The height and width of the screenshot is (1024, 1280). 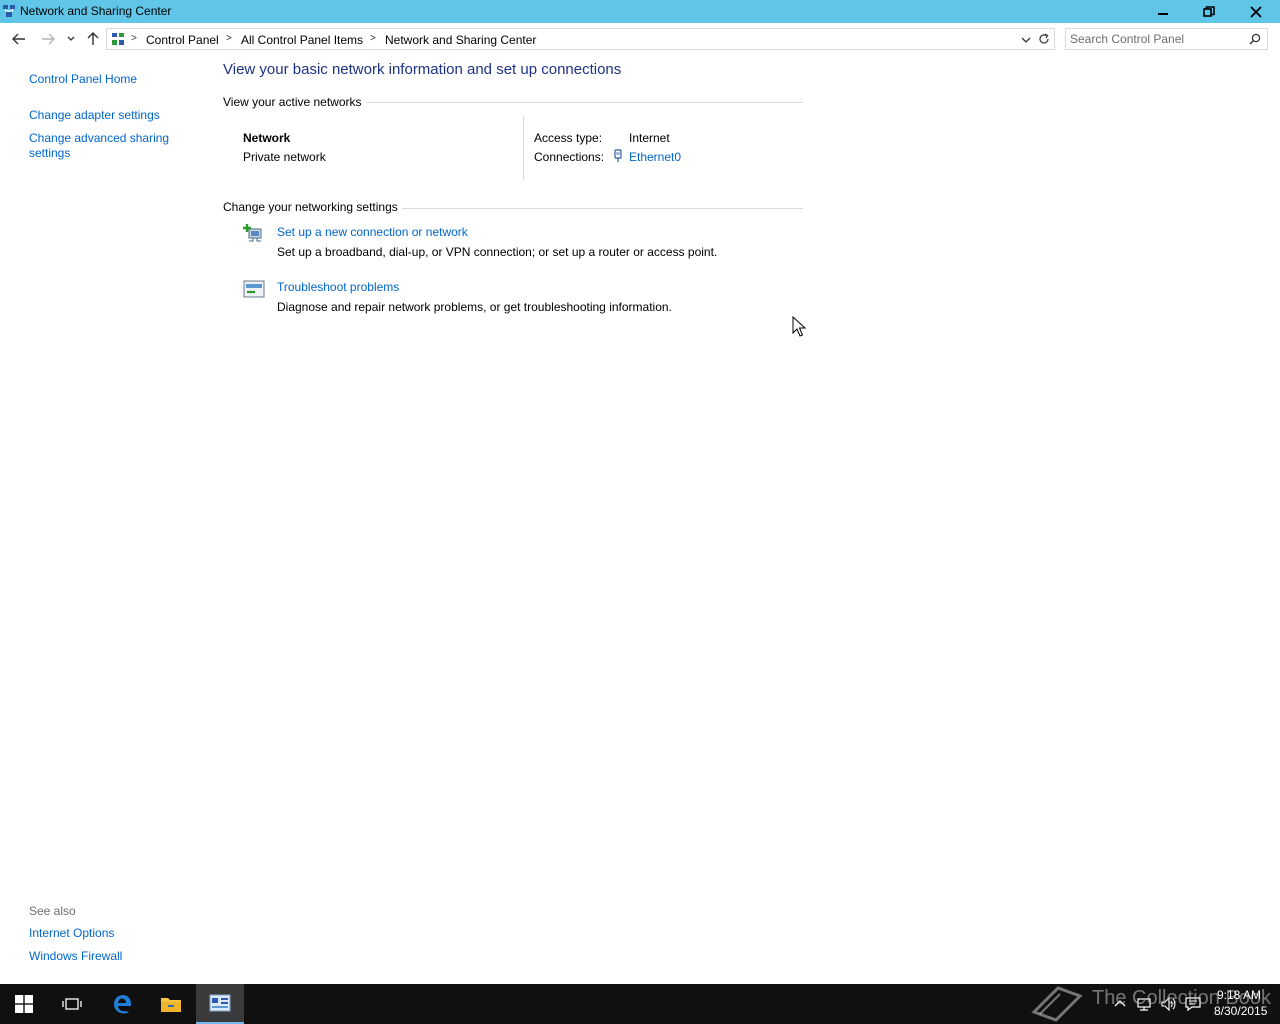 I want to click on breadcrumb-all-items: All Control Panel Items, so click(x=302, y=40).